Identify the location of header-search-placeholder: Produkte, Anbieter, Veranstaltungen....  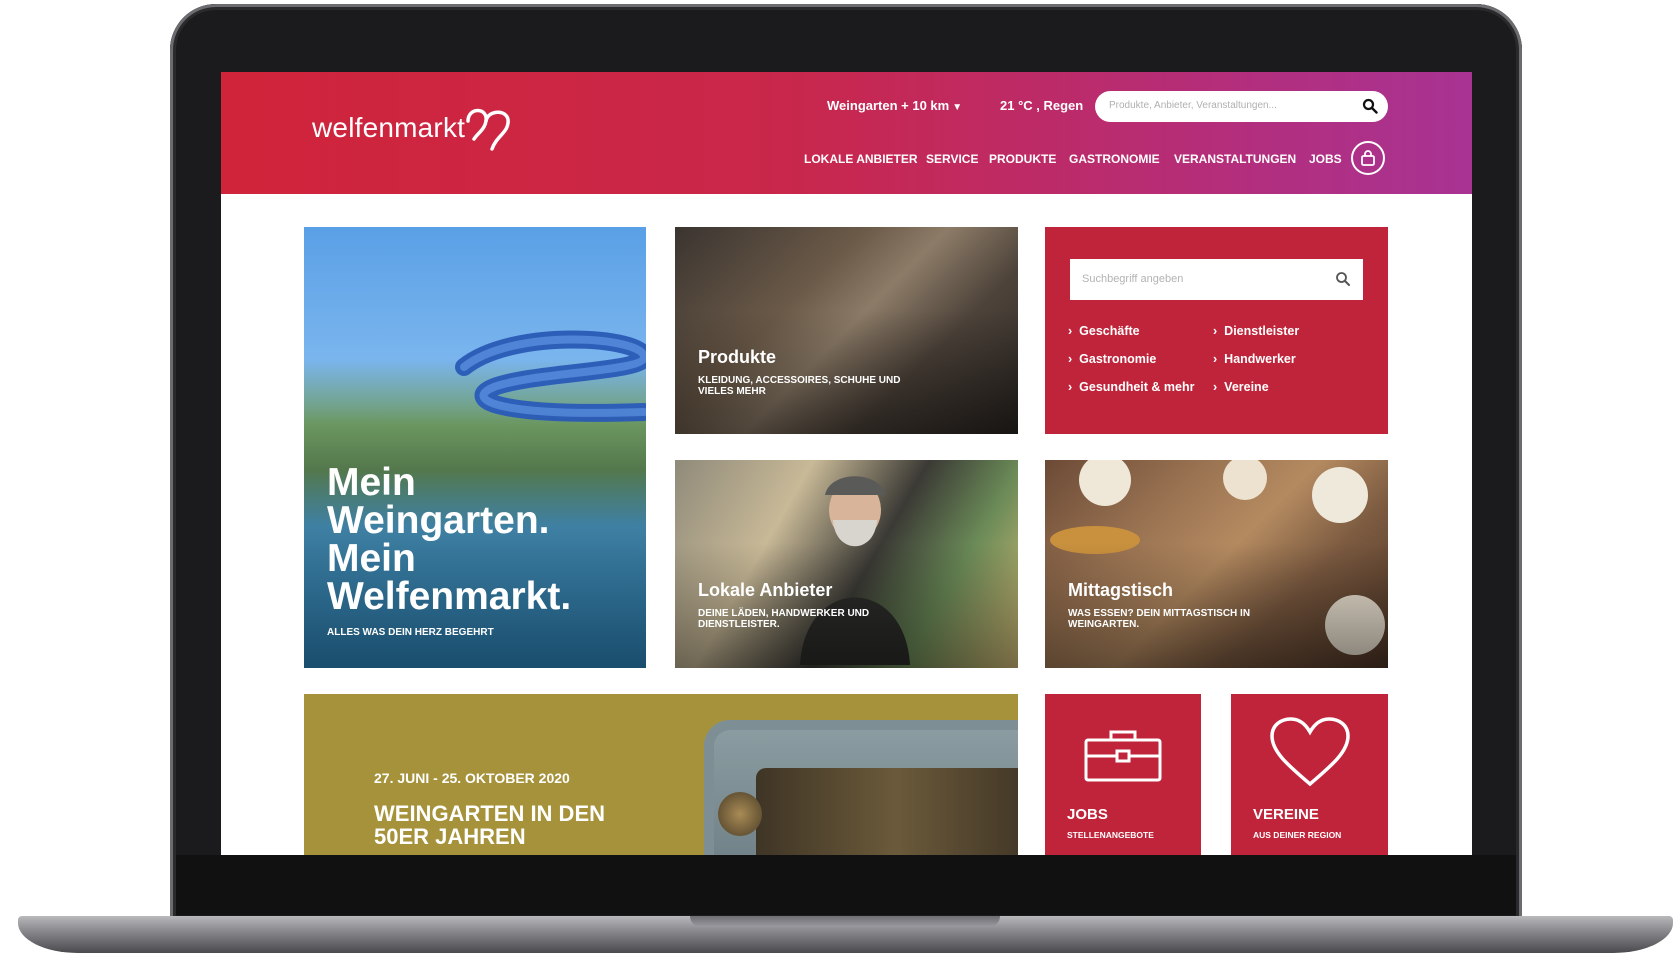
(1193, 105).